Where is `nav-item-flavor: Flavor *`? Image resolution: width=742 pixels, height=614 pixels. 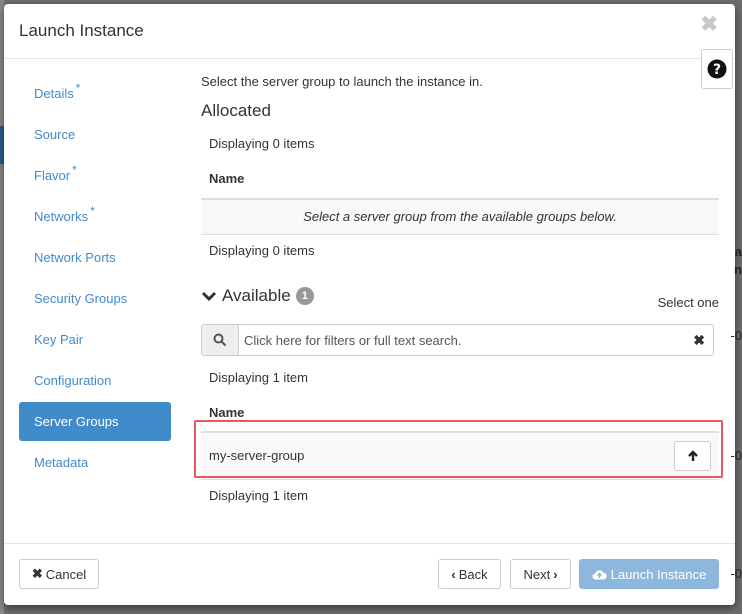
nav-item-flavor: Flavor * is located at coordinates (95, 175).